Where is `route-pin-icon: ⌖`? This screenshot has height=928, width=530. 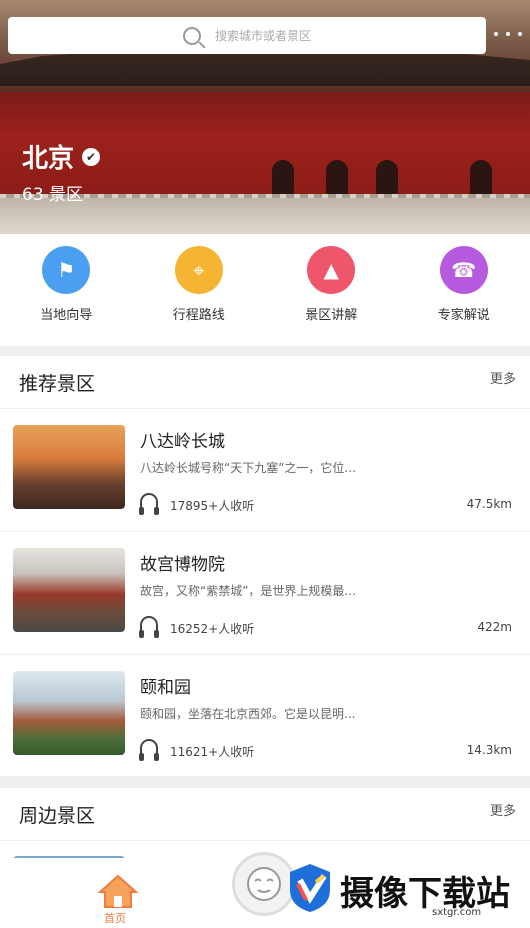 route-pin-icon: ⌖ is located at coordinates (198, 270).